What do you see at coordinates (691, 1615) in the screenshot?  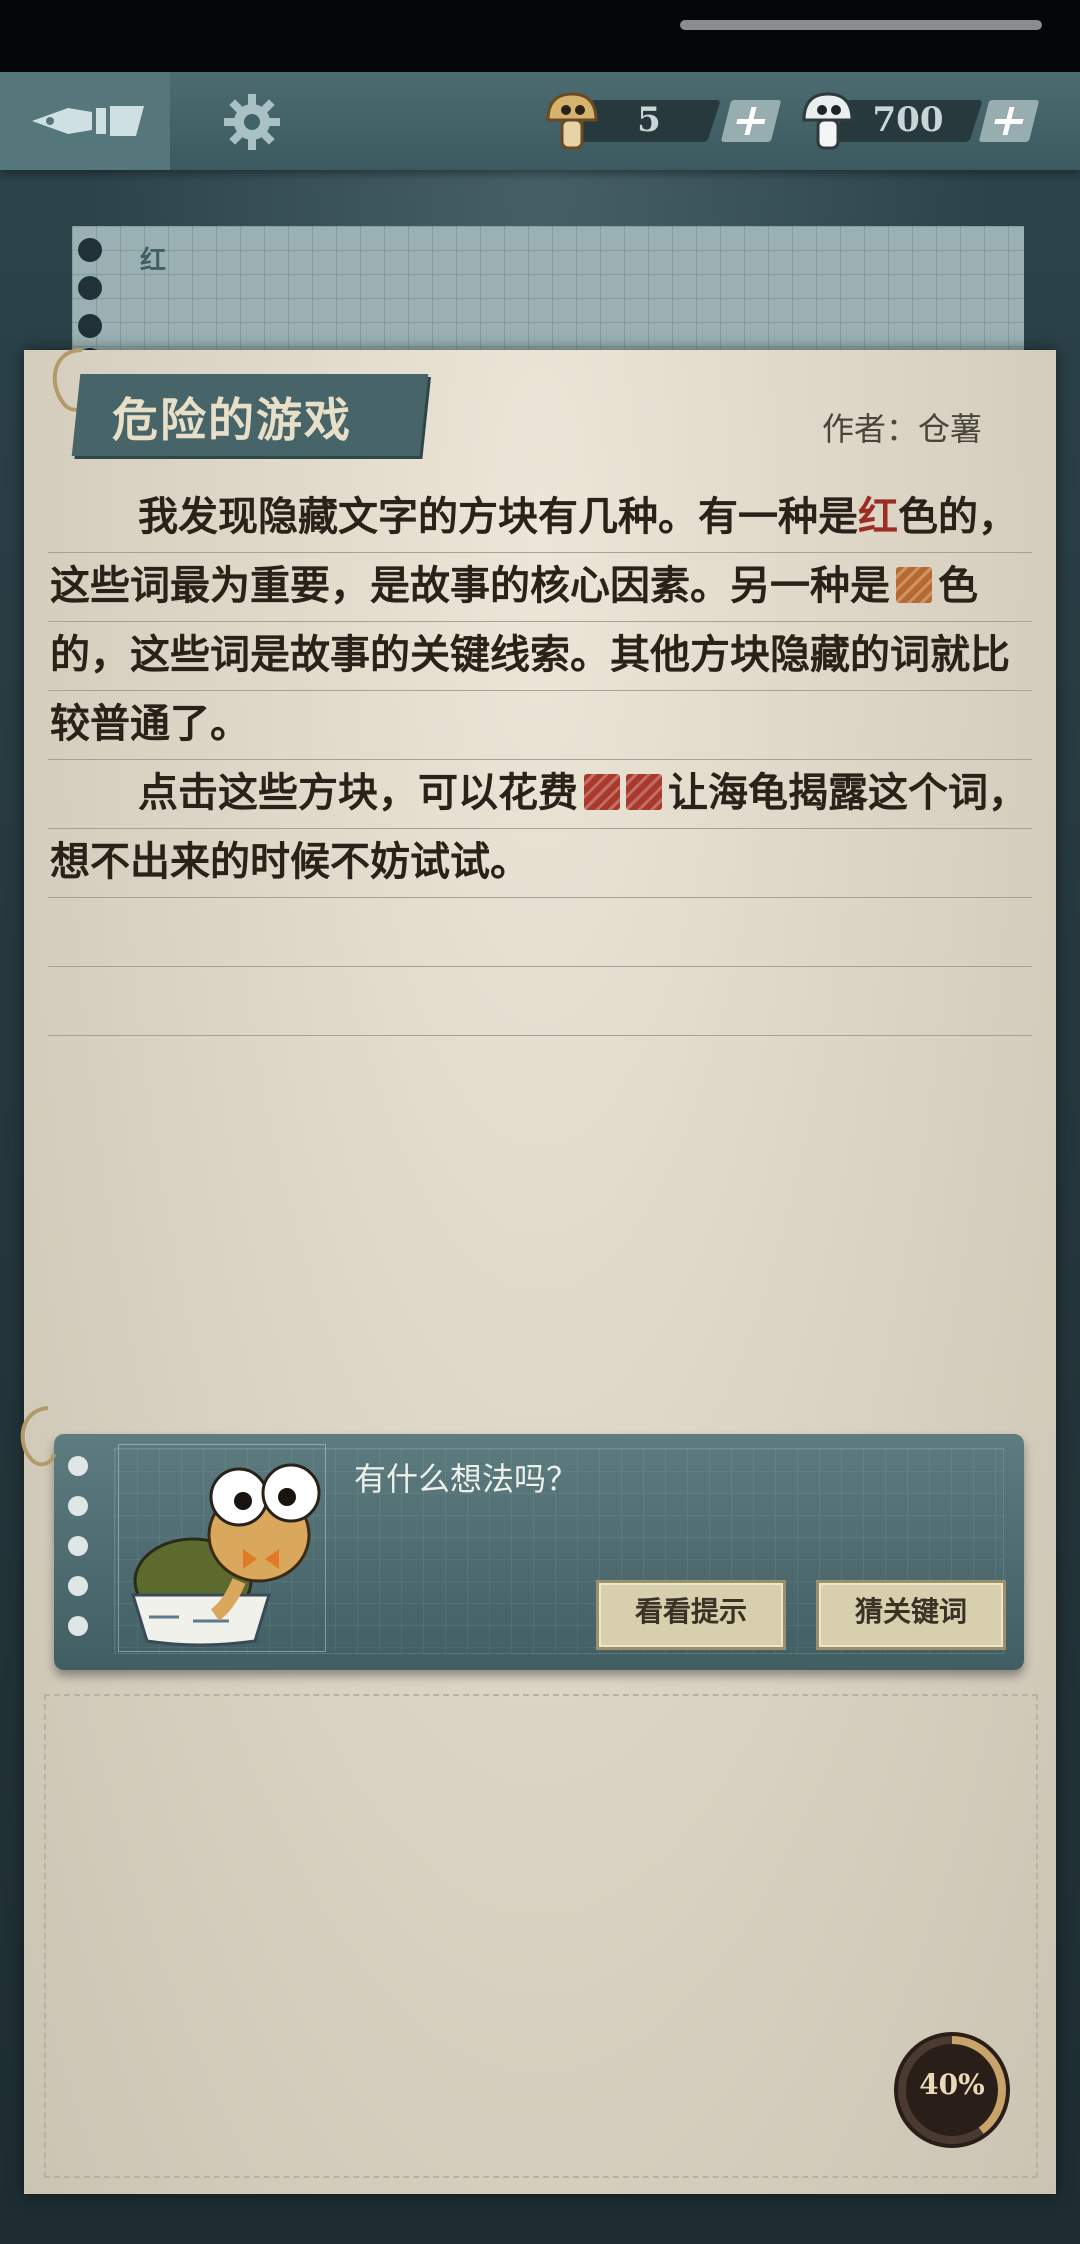 I see `view-hint-button: 看看提示` at bounding box center [691, 1615].